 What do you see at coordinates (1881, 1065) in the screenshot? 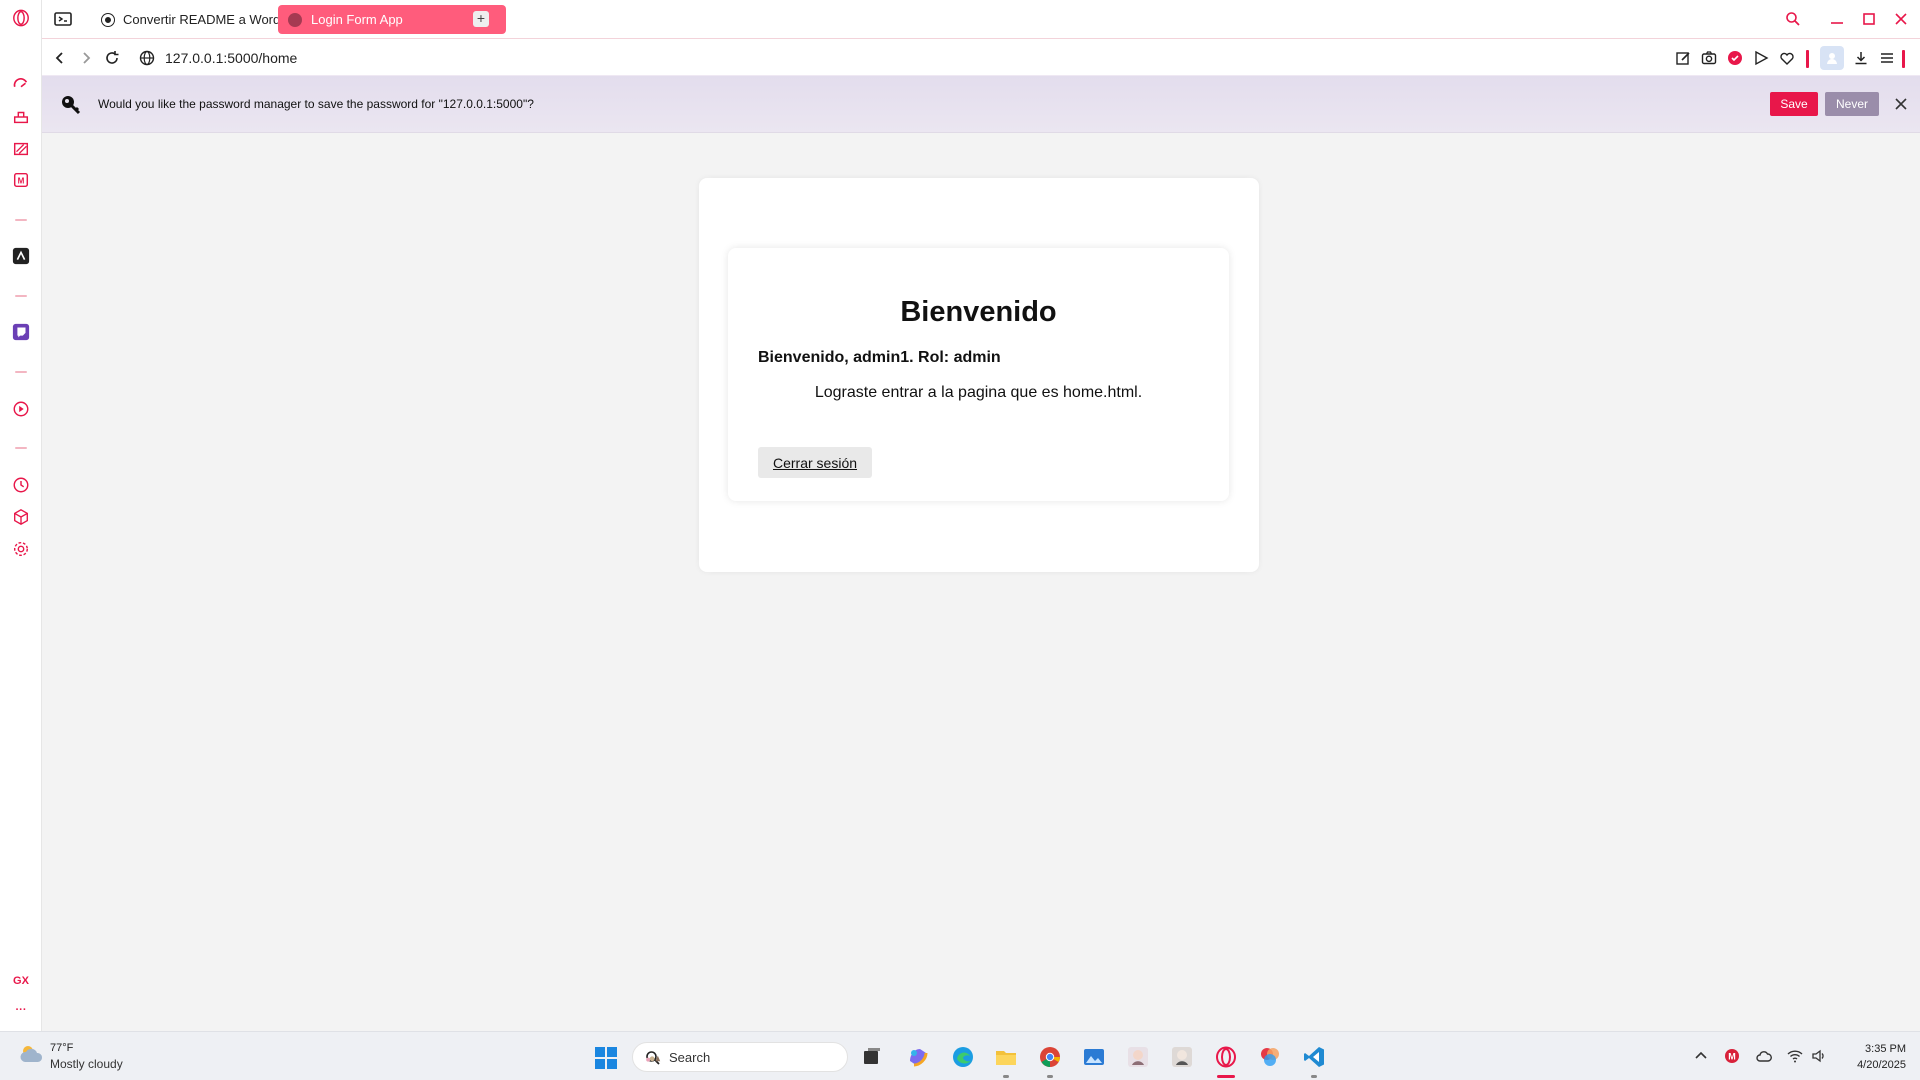
I see `clock-date: 4/20/2025` at bounding box center [1881, 1065].